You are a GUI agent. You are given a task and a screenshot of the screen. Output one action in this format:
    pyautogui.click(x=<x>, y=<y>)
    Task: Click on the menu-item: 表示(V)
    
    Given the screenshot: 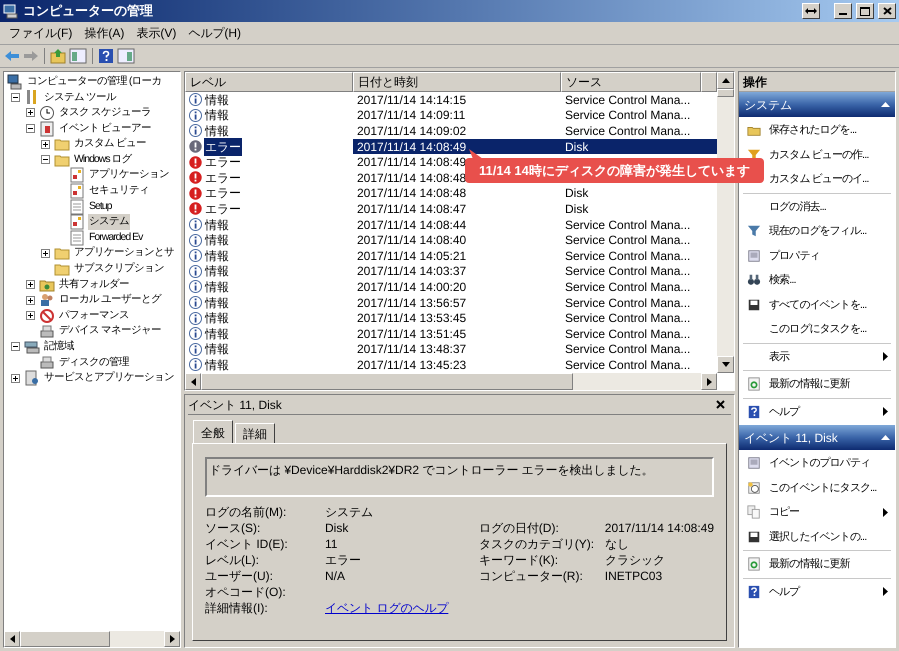 What is the action you would take?
    pyautogui.click(x=156, y=33)
    